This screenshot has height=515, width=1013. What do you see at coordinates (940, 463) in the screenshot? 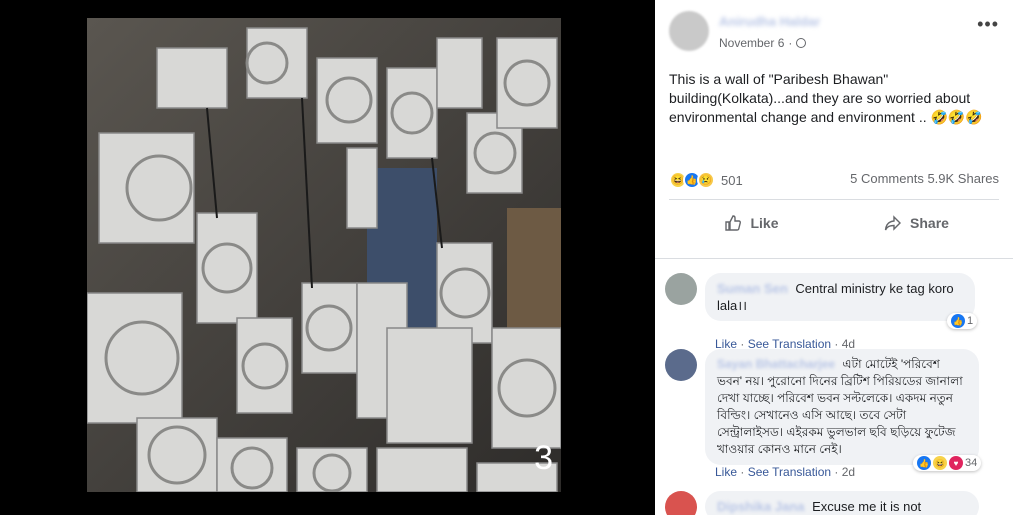
I see `haha-icon: 😆` at bounding box center [940, 463].